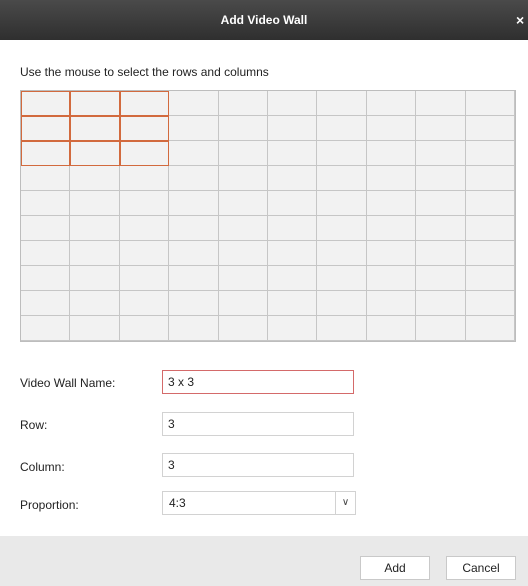  What do you see at coordinates (395, 568) in the screenshot?
I see `add-button: Add` at bounding box center [395, 568].